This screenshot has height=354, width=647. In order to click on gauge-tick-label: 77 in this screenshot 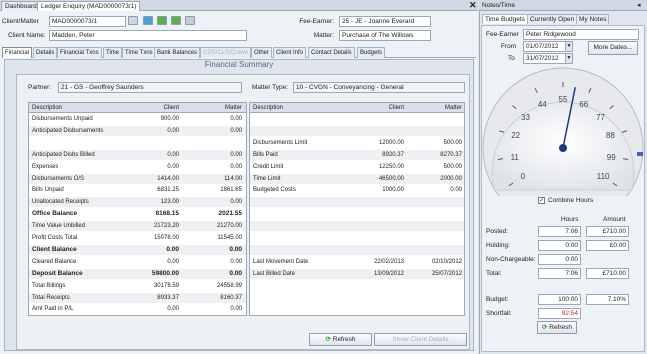, I will do `click(600, 117)`.